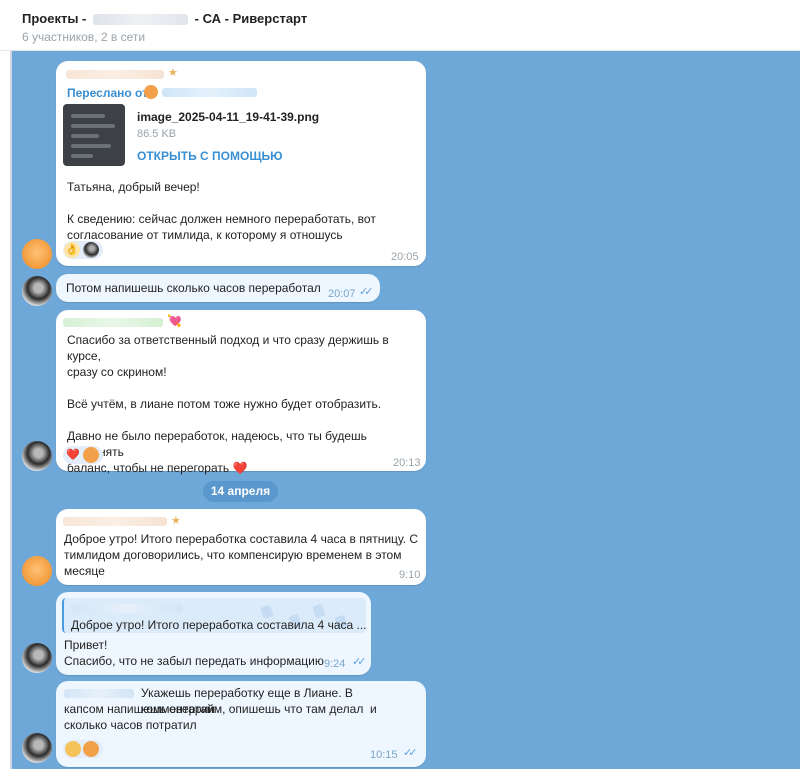 This screenshot has width=800, height=769. I want to click on reactions-bar: ❤️, so click(83, 455).